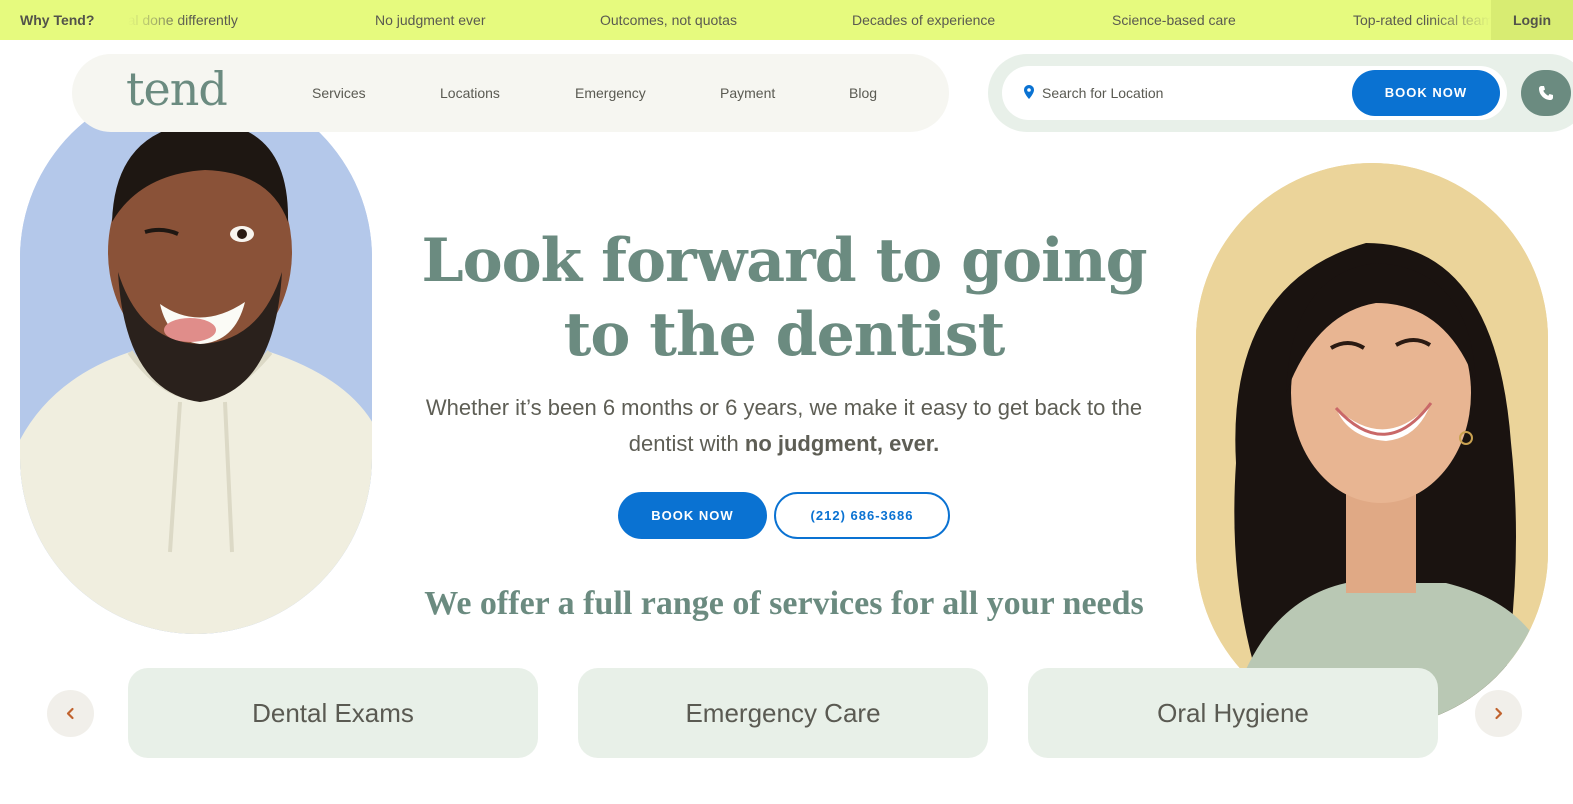  I want to click on why-tend-link: Why Tend?, so click(57, 20).